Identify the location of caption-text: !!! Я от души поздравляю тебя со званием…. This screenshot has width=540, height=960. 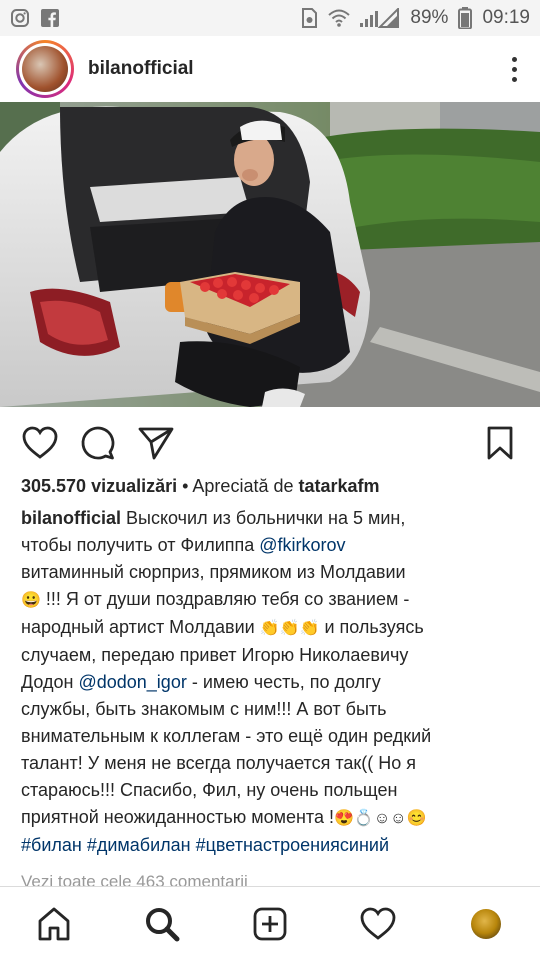
(225, 599).